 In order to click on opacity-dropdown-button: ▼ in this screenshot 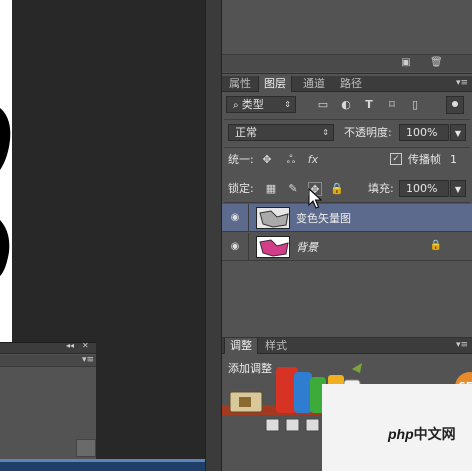, I will do `click(458, 132)`.